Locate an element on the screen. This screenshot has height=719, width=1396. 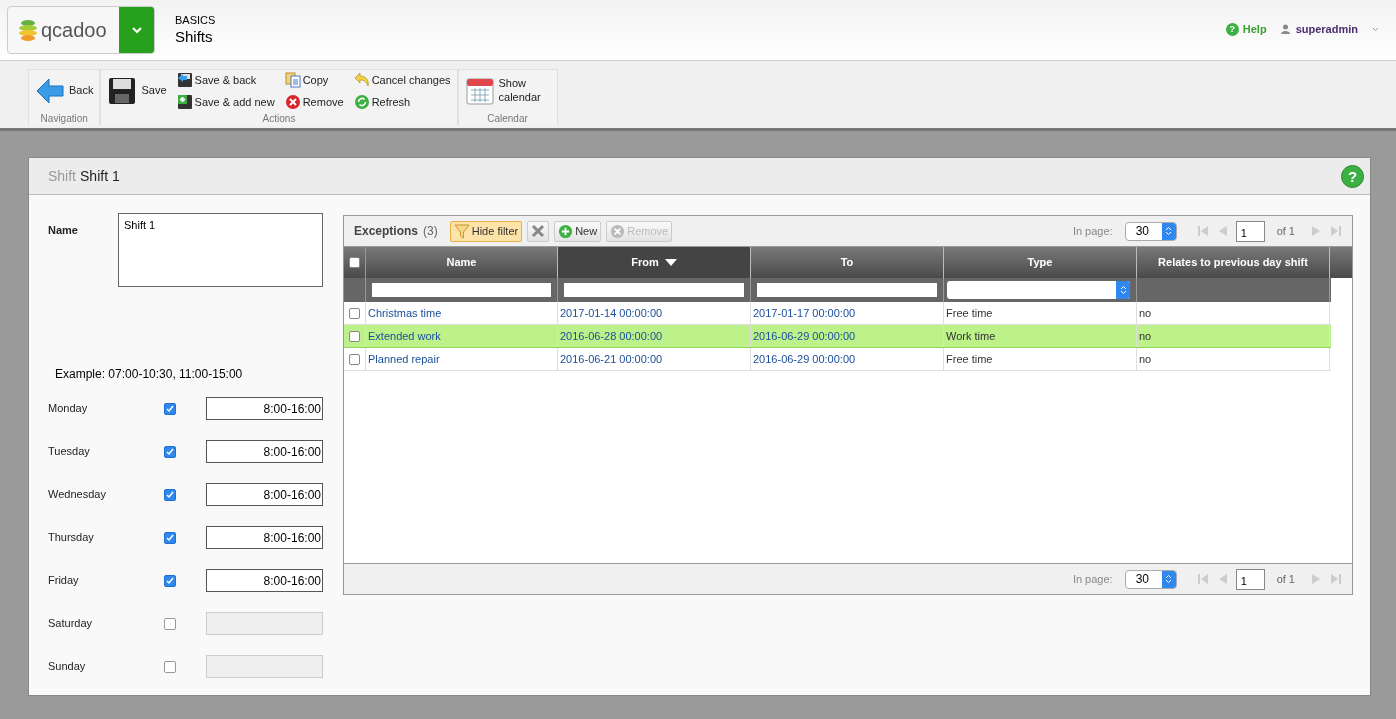
new-button: New is located at coordinates (578, 231).